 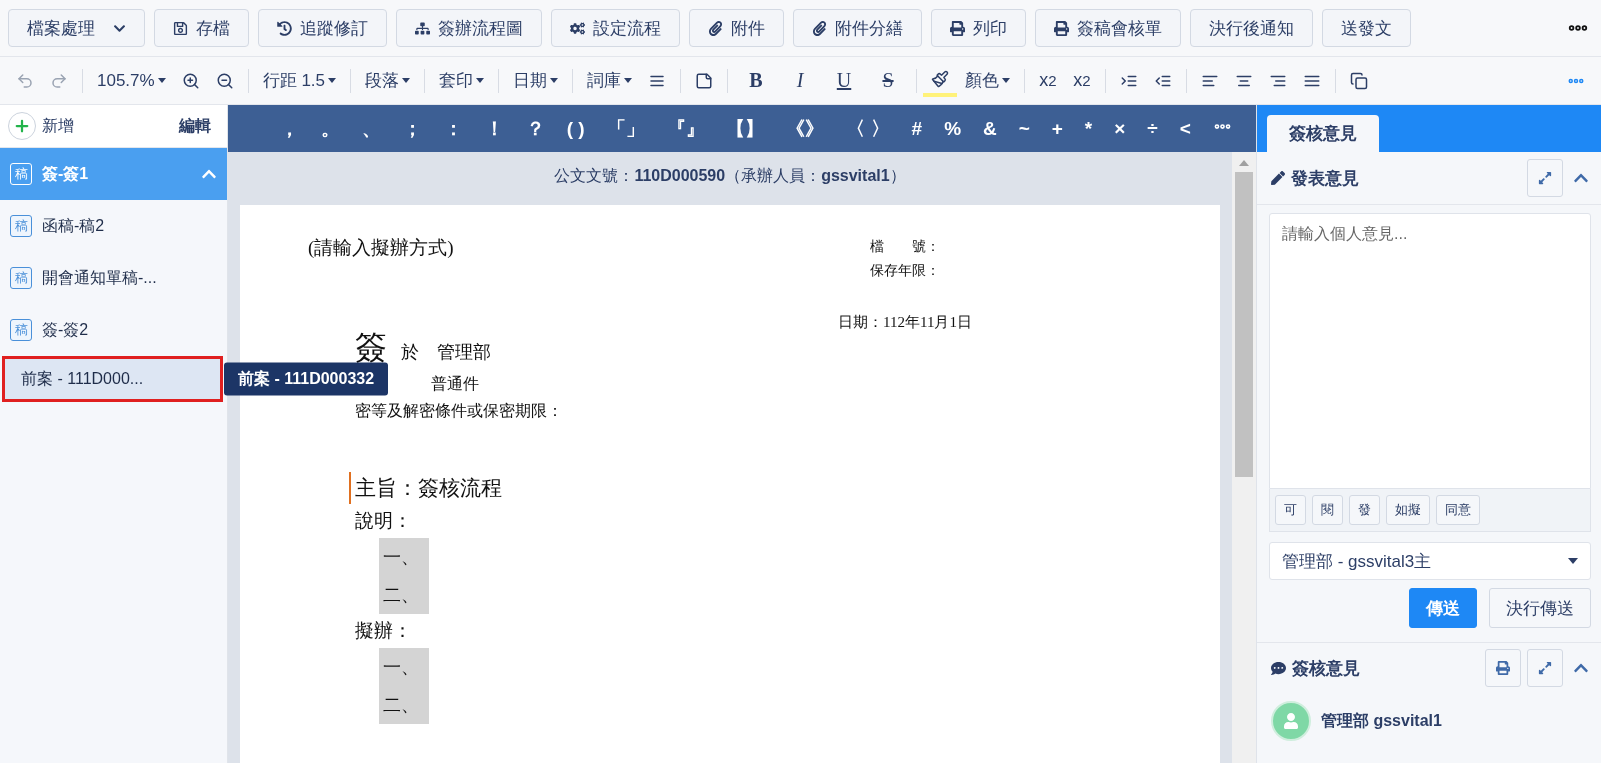 I want to click on pencil-icon, so click(x=1278, y=178).